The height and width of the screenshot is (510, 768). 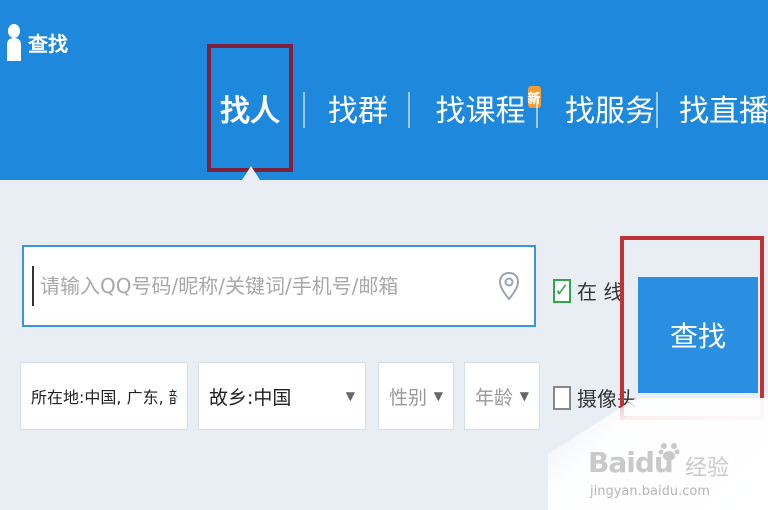 What do you see at coordinates (250, 108) in the screenshot?
I see `tab-highlight-box` at bounding box center [250, 108].